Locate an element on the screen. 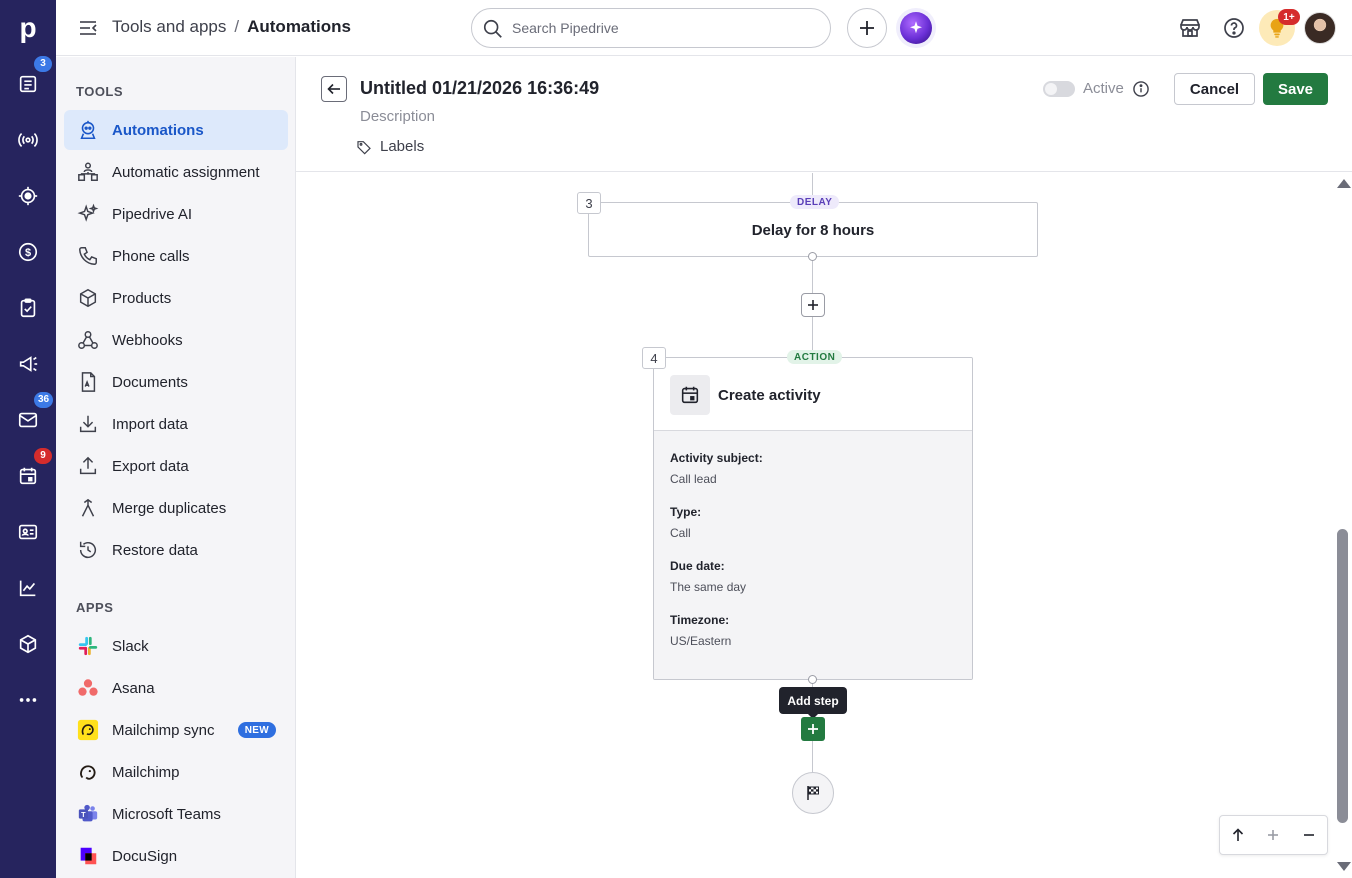 This screenshot has width=1352, height=878. sidebar-item-restore-data: Restore data is located at coordinates (176, 550).